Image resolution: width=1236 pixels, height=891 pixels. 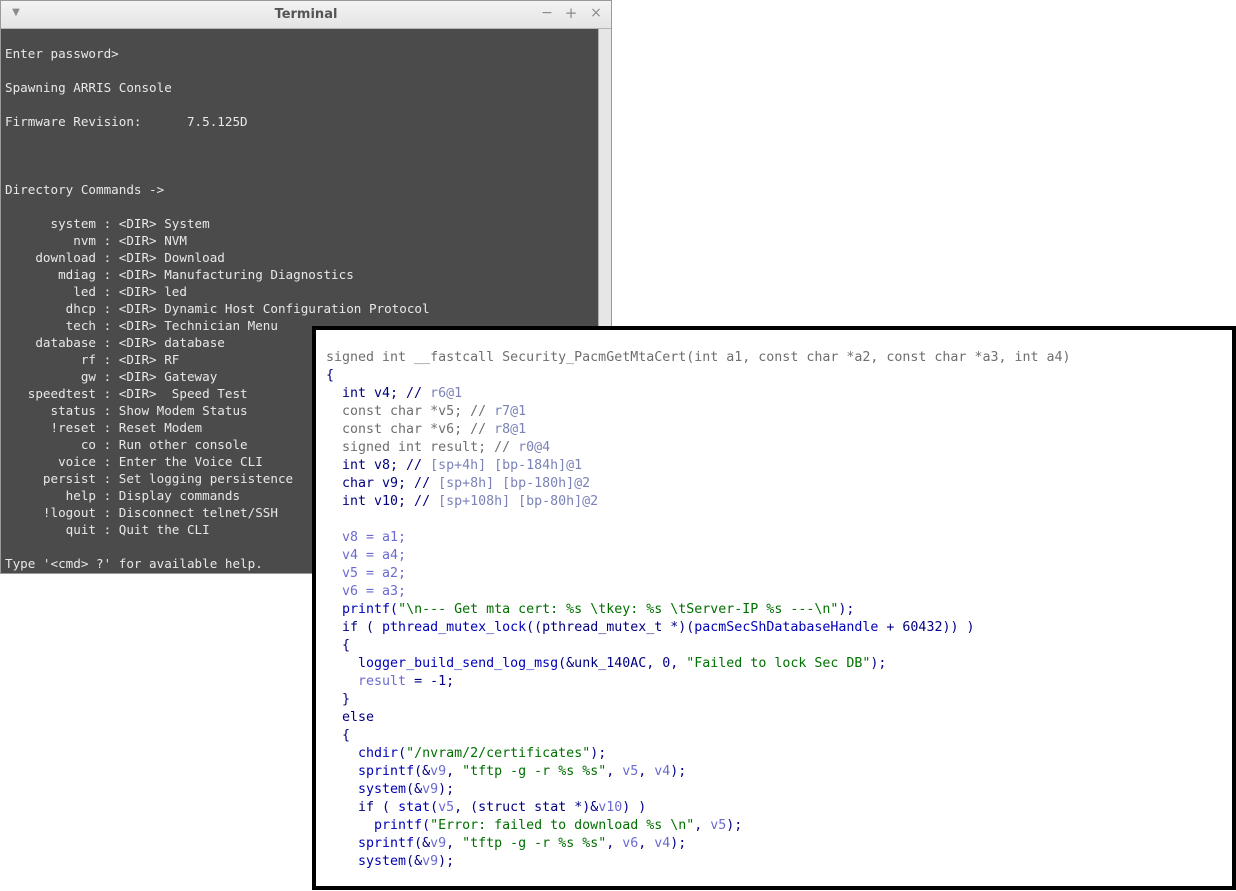 What do you see at coordinates (454, 627) in the screenshot?
I see `code-function: pthread_mutex_lock` at bounding box center [454, 627].